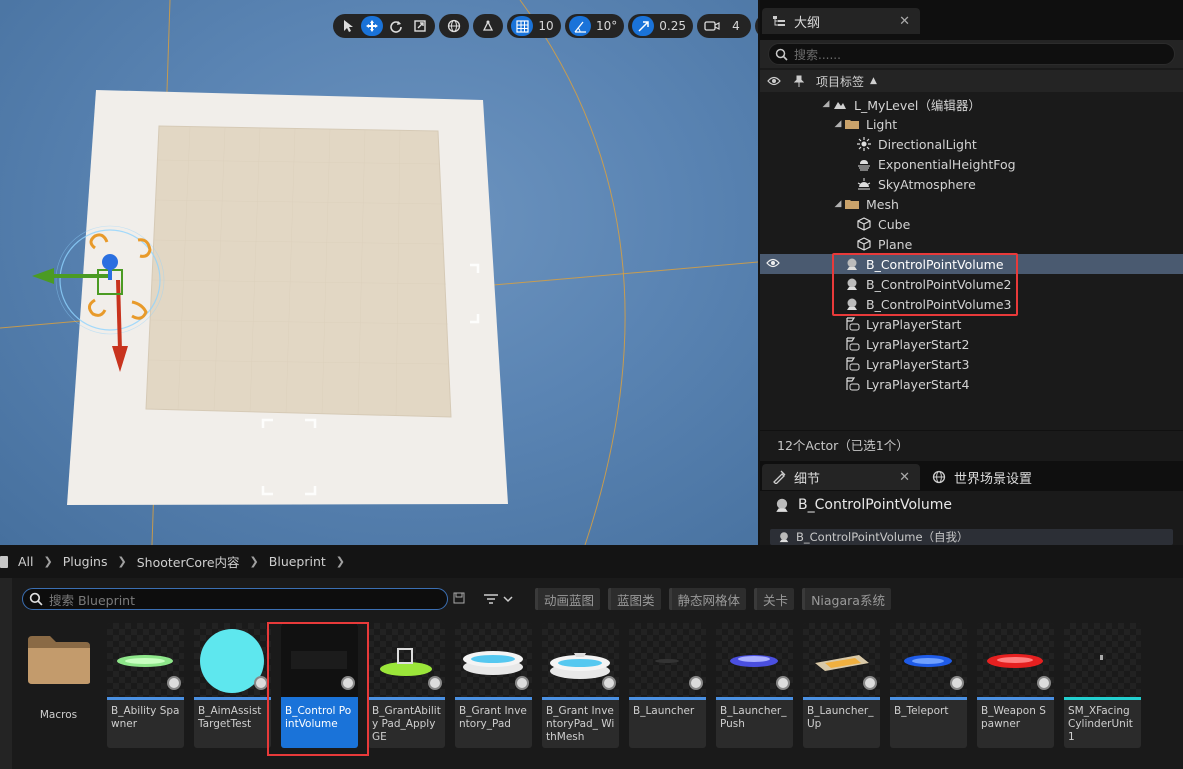 The width and height of the screenshot is (1183, 769). What do you see at coordinates (568, 599) in the screenshot?
I see `filter-chip: 动画蓝图` at bounding box center [568, 599].